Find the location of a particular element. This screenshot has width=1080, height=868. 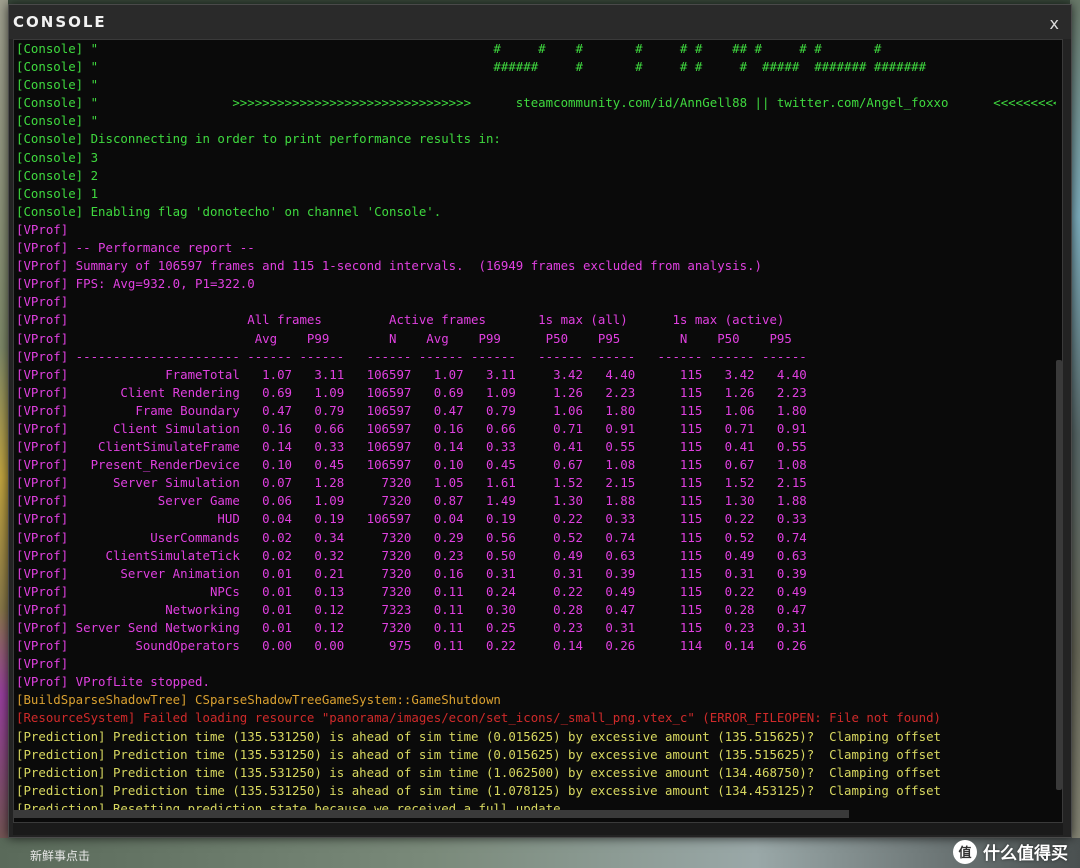

console-titlebar: CONSOLE x is located at coordinates (540, 22).